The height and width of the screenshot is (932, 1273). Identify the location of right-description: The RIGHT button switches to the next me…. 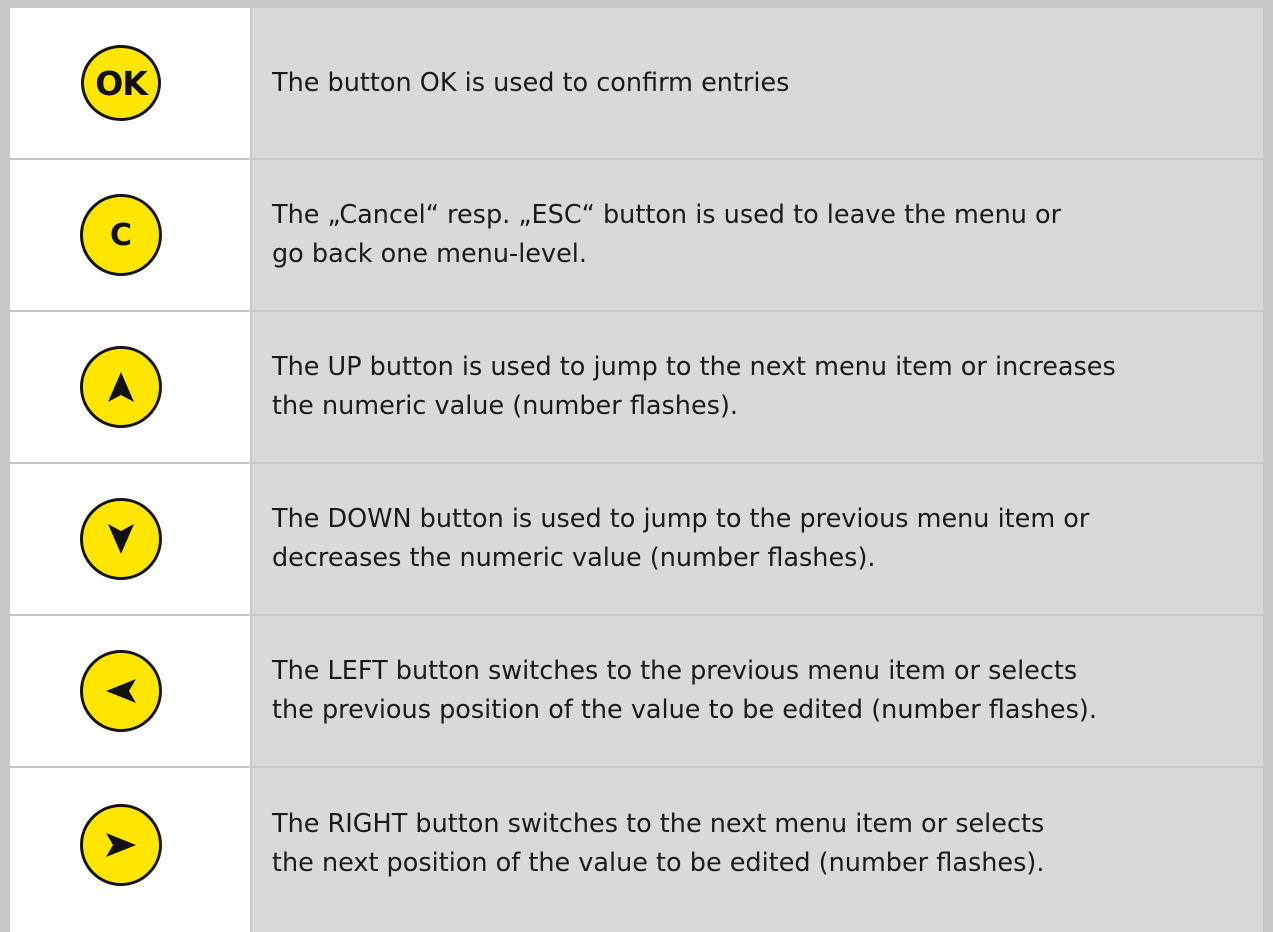
(658, 843).